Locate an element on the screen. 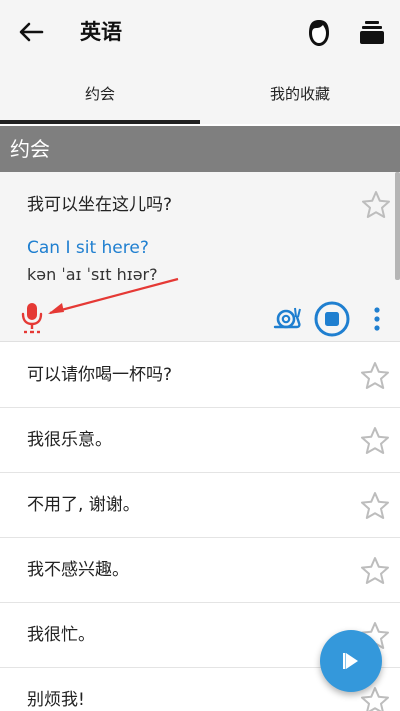 The width and height of the screenshot is (400, 711). play-all-button is located at coordinates (351, 661).